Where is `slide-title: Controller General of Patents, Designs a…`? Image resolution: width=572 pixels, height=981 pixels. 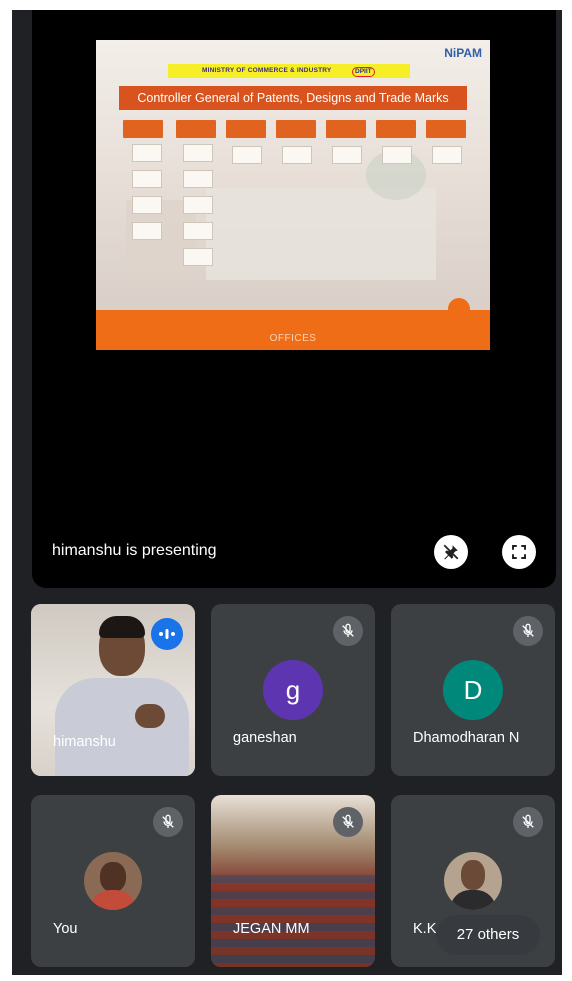
slide-title: Controller General of Patents, Designs a… is located at coordinates (293, 98).